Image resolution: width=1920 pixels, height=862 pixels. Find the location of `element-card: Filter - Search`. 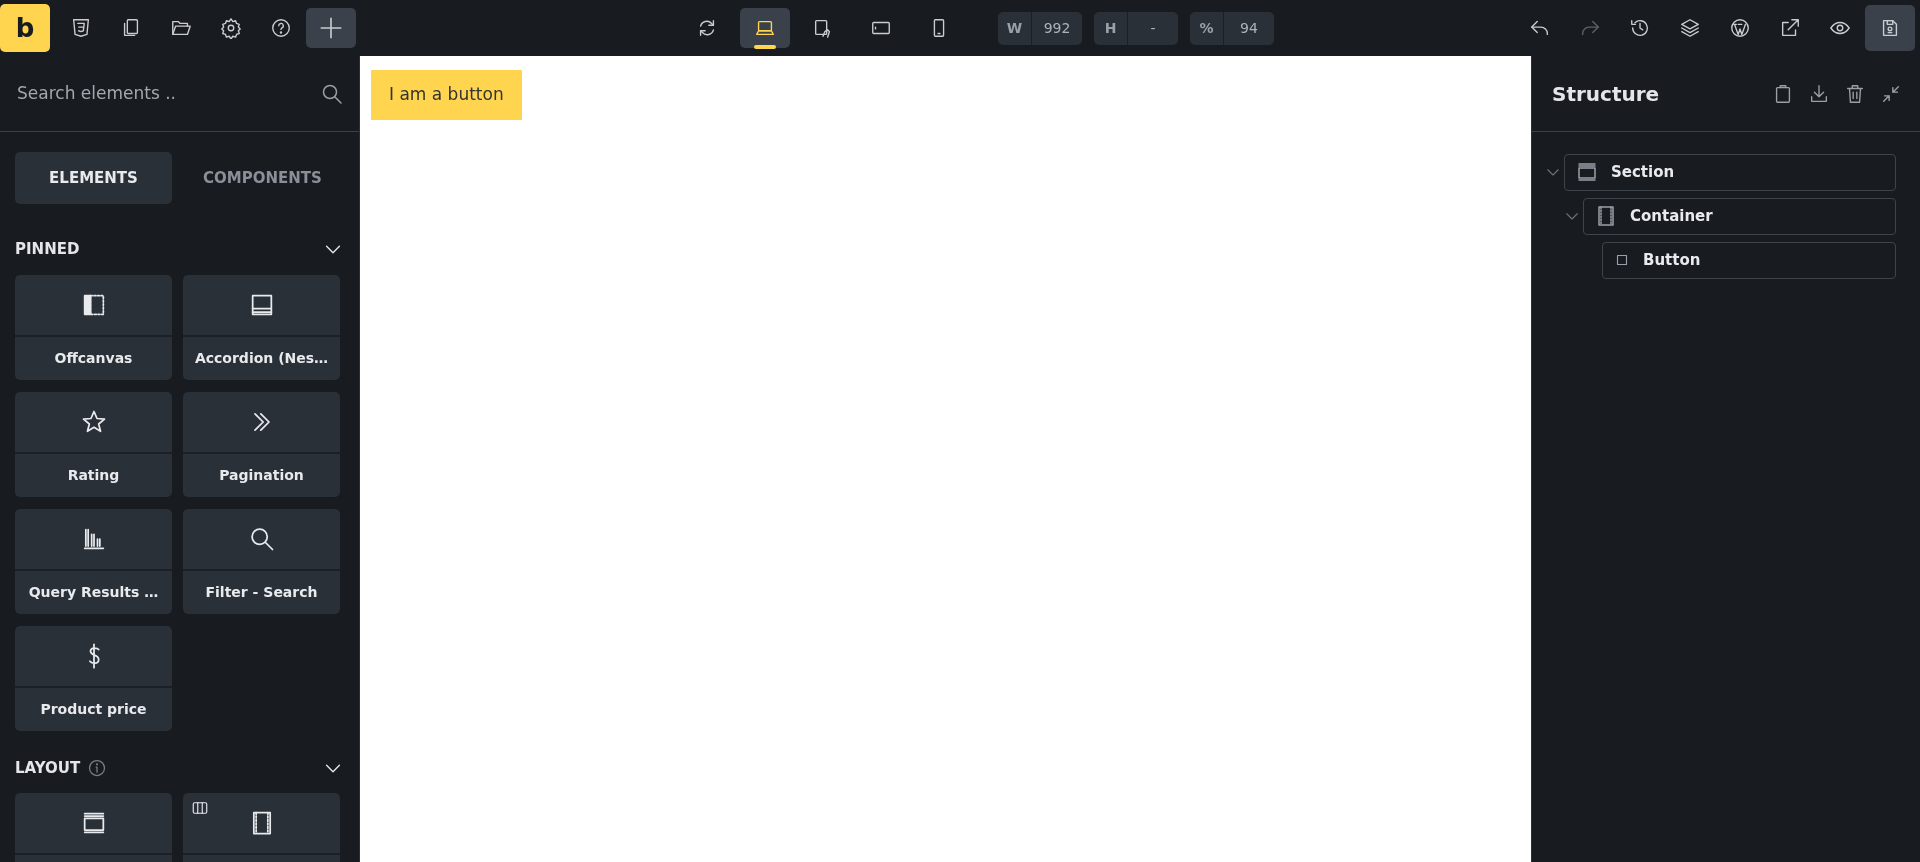

element-card: Filter - Search is located at coordinates (261, 561).